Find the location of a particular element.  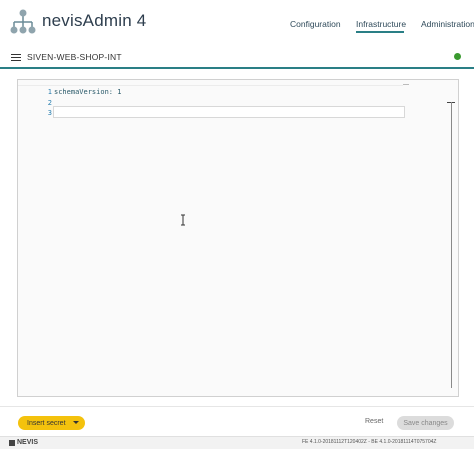

line-number: 3 is located at coordinates (49, 113).